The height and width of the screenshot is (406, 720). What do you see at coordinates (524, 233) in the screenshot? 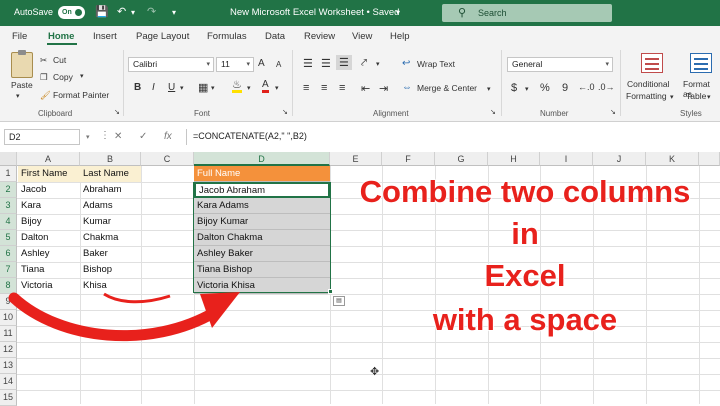
I see `overlay-title-line2: in` at bounding box center [524, 233].